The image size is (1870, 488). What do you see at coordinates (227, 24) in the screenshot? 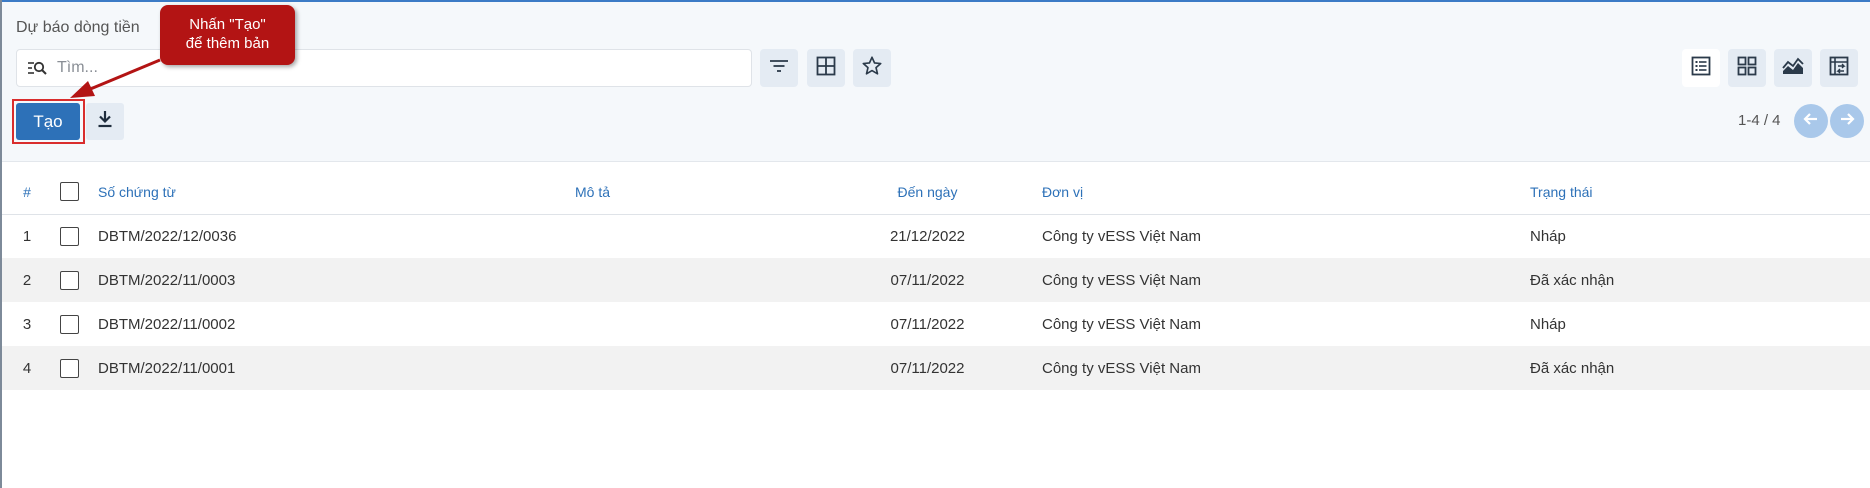
I see `tooltip-line-1: Nhấn "Tạo"` at bounding box center [227, 24].